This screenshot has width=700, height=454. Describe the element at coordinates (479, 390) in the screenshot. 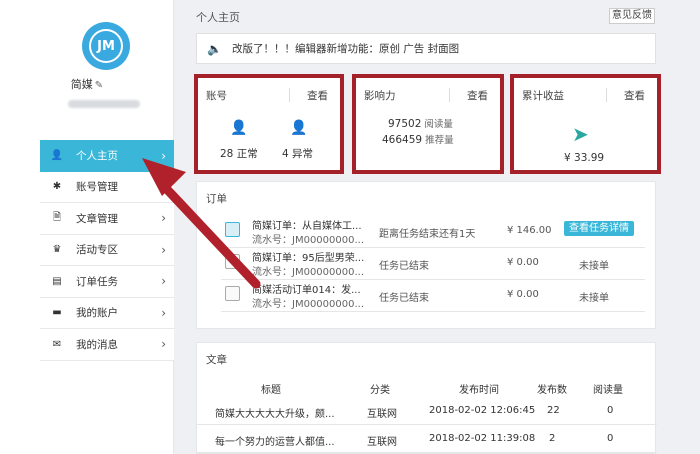

I see `column-header: 发布时间` at that location.